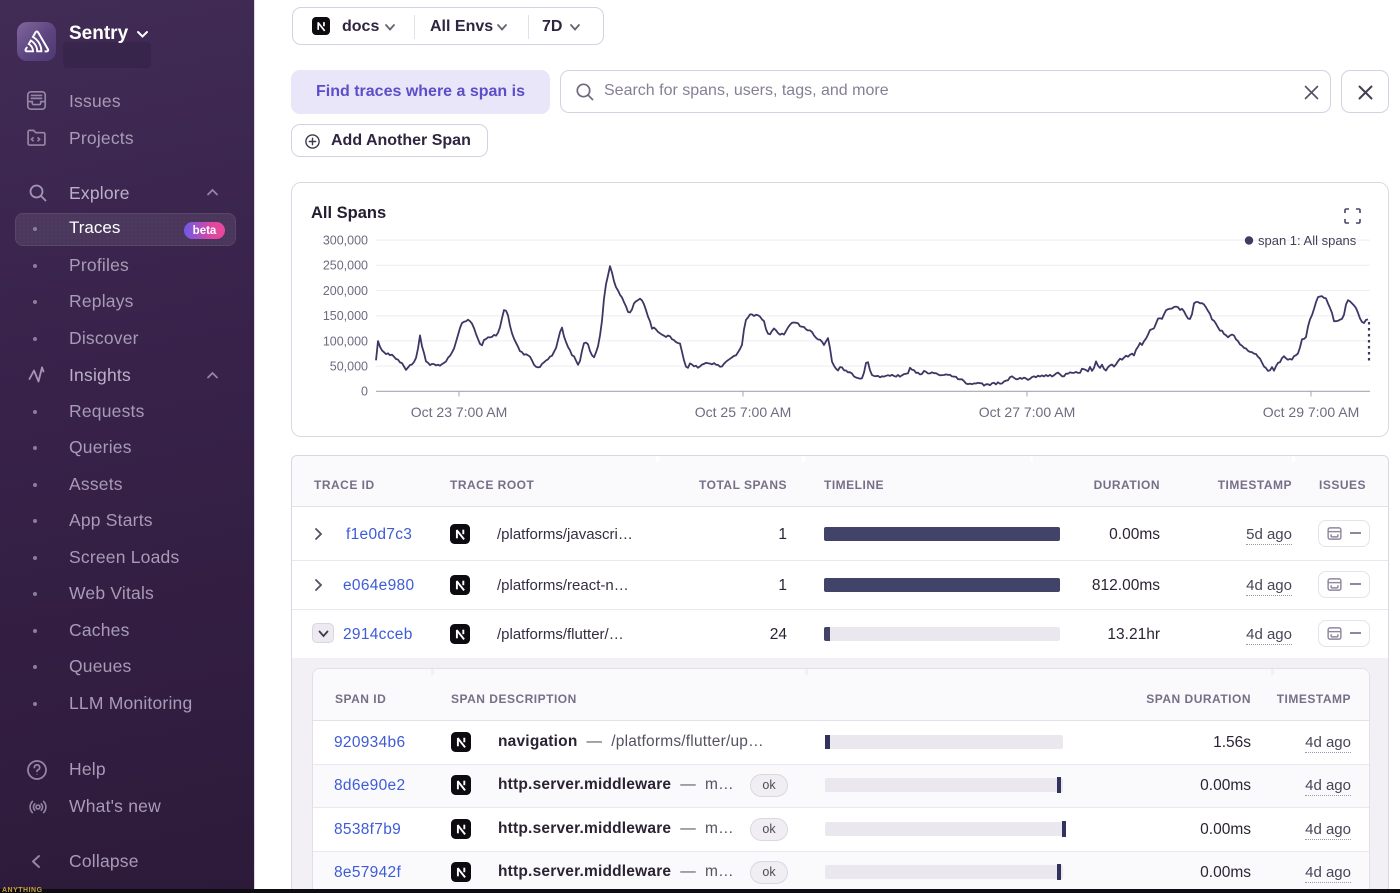 Image resolution: width=1400 pixels, height=893 pixels. I want to click on svg-text: 50,000, so click(349, 367).